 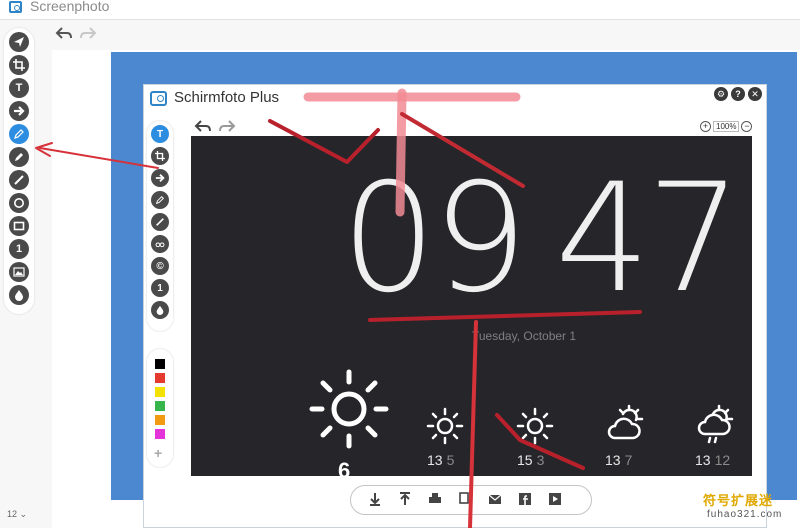 I want to click on captured-history-controls, so click(x=217, y=126).